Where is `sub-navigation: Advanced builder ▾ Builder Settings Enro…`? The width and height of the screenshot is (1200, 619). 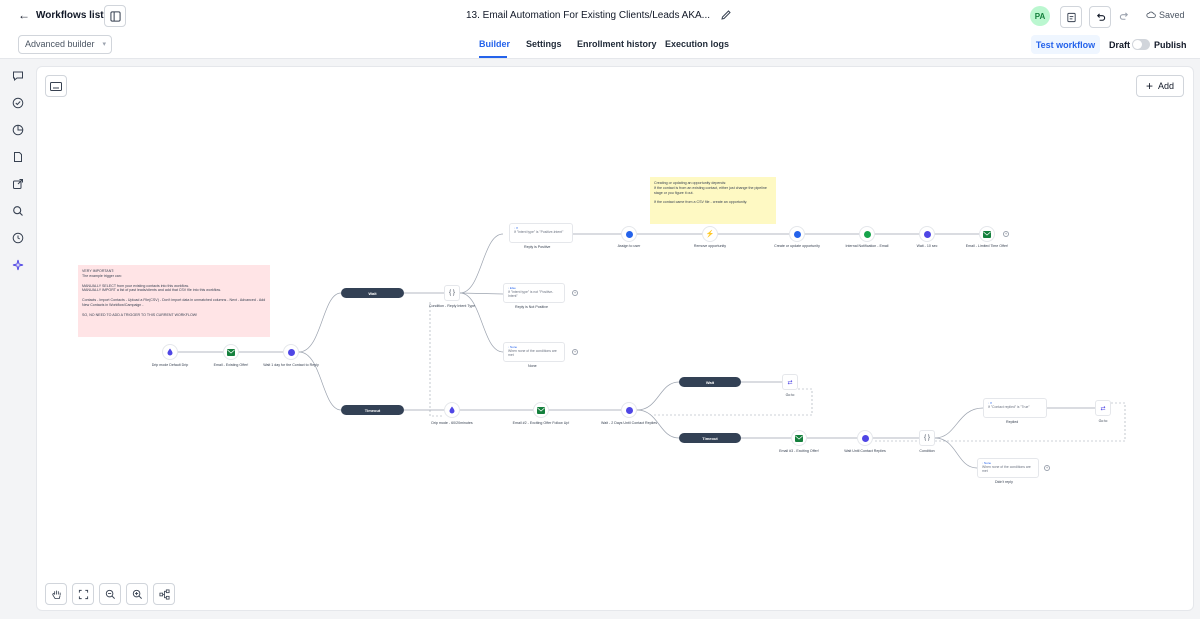
sub-navigation: Advanced builder ▾ Builder Settings Enro… is located at coordinates (600, 45).